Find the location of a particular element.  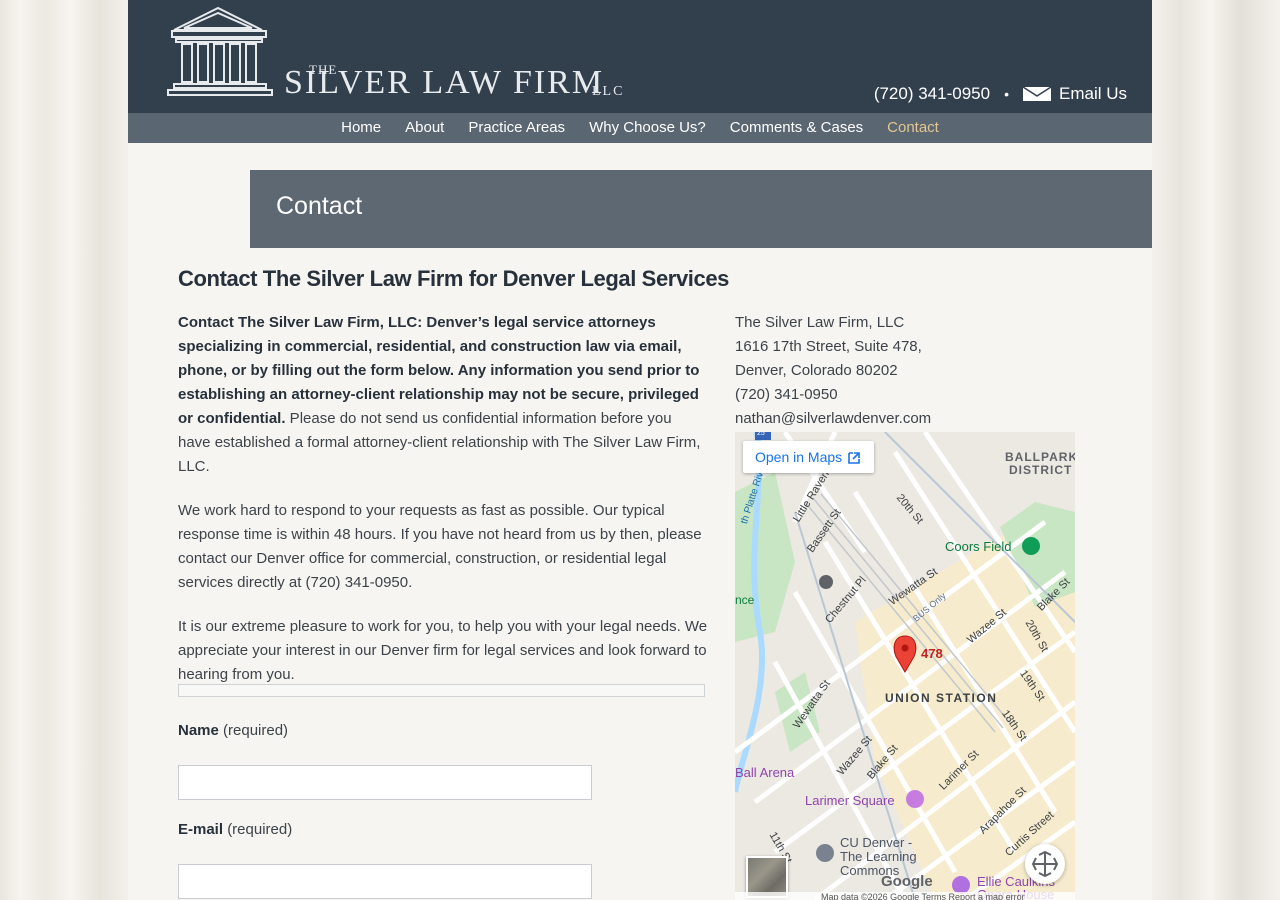

email-label: E-mail (required) is located at coordinates (235, 829).